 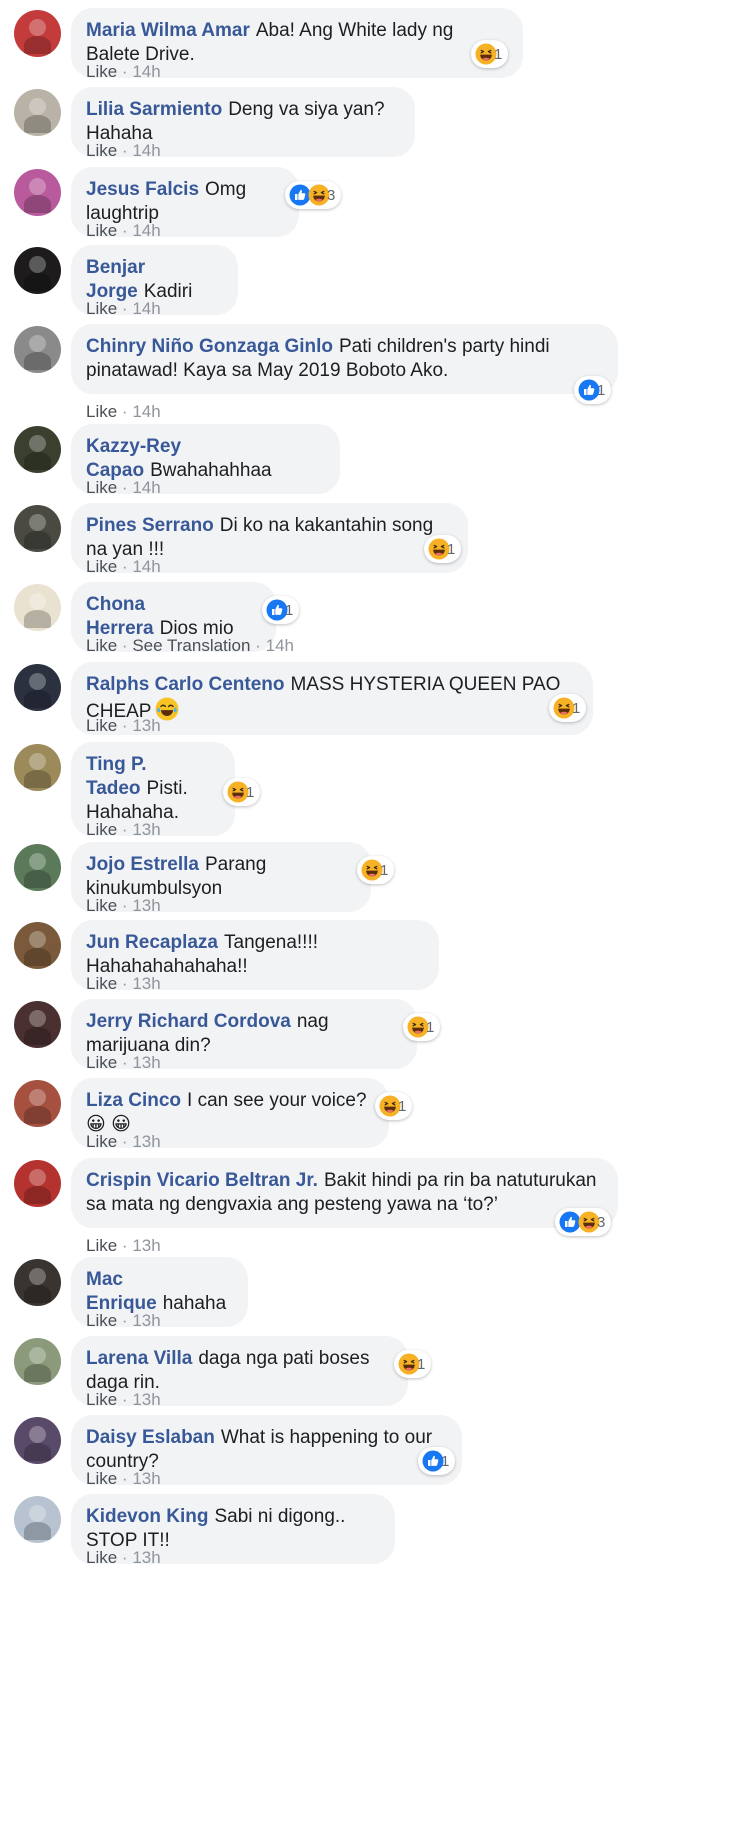 I want to click on comment-actions: Like · 14h, so click(x=123, y=567).